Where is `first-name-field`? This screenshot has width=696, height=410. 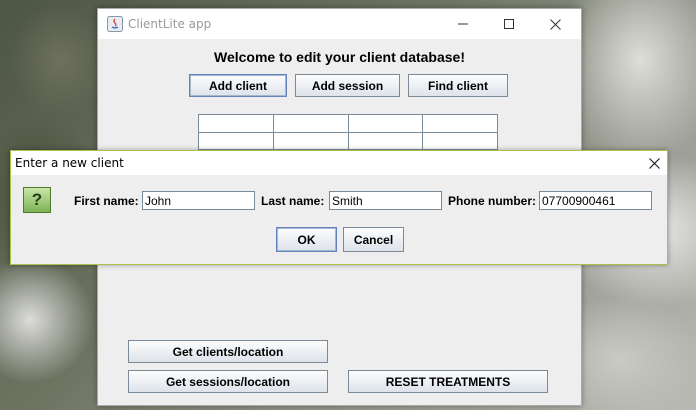
first-name-field is located at coordinates (198, 200).